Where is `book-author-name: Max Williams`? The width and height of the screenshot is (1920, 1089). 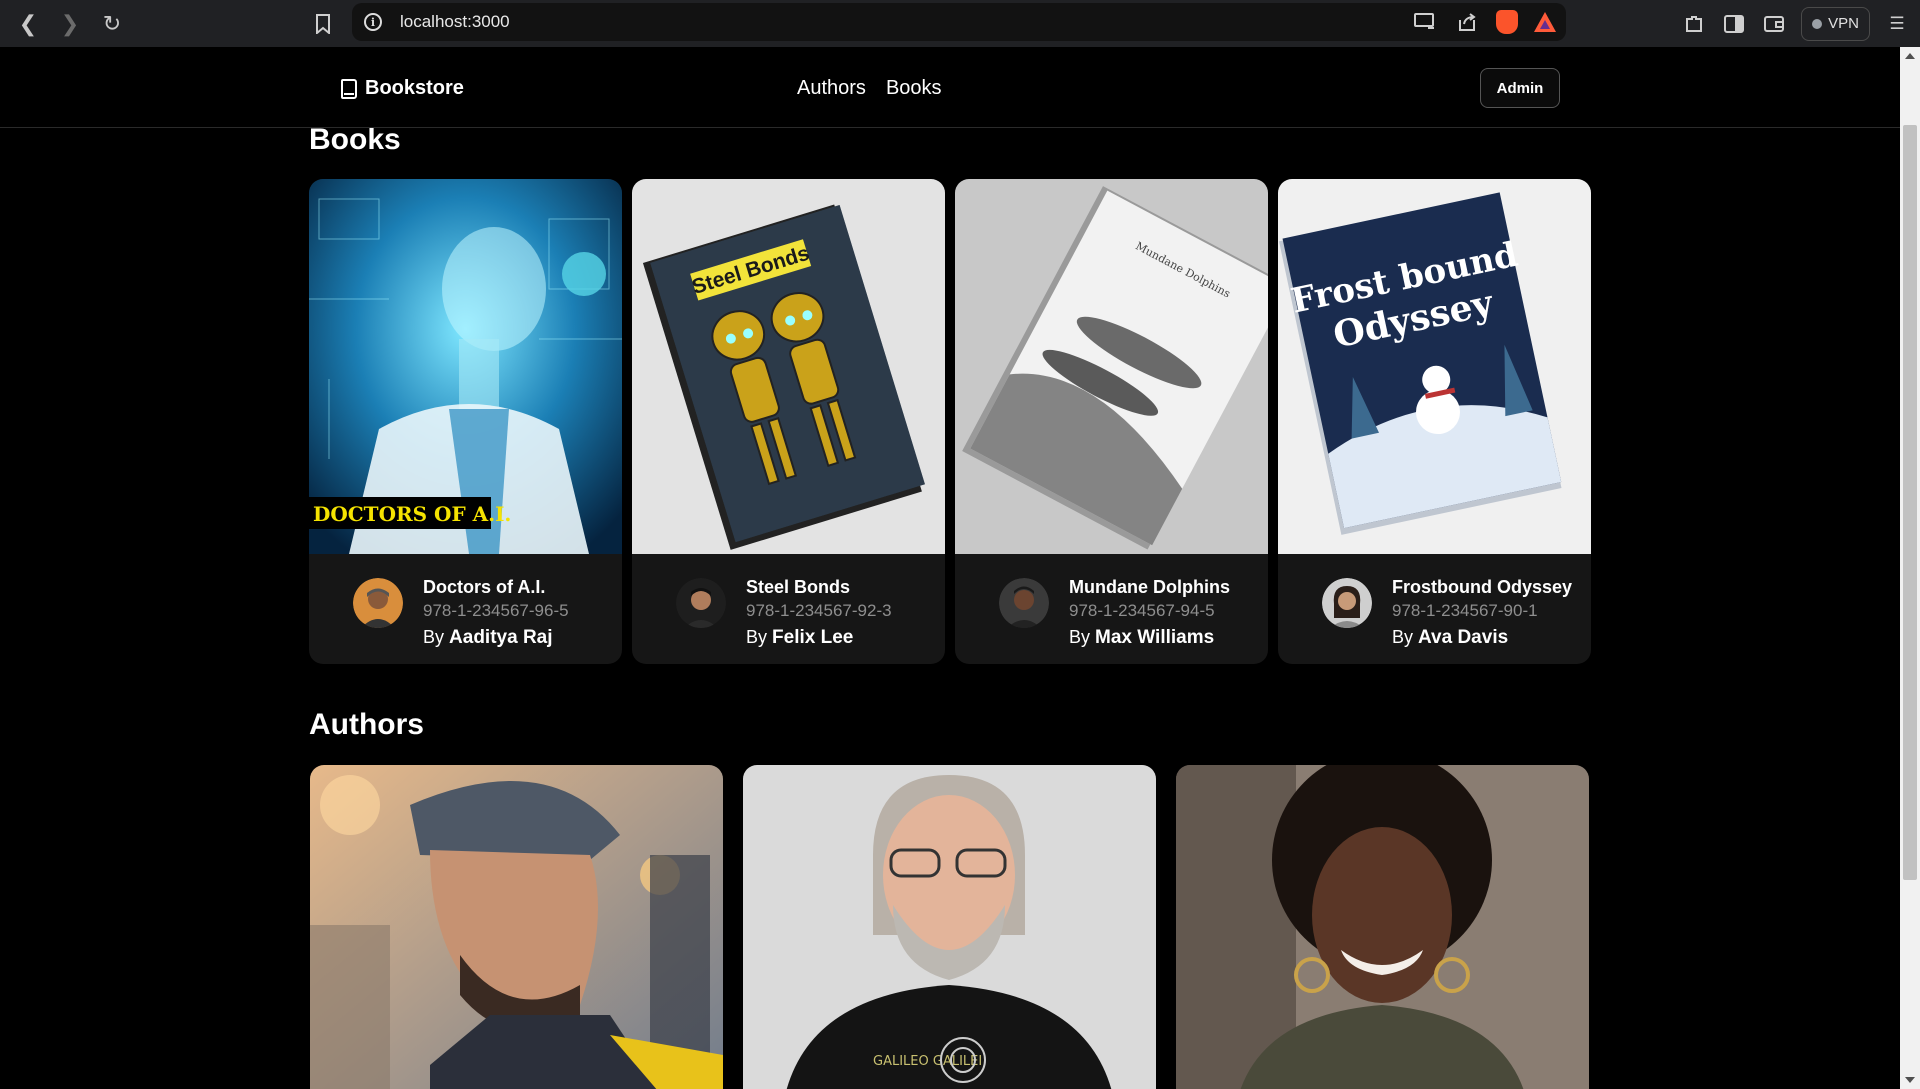
book-author-name: Max Williams is located at coordinates (1154, 637).